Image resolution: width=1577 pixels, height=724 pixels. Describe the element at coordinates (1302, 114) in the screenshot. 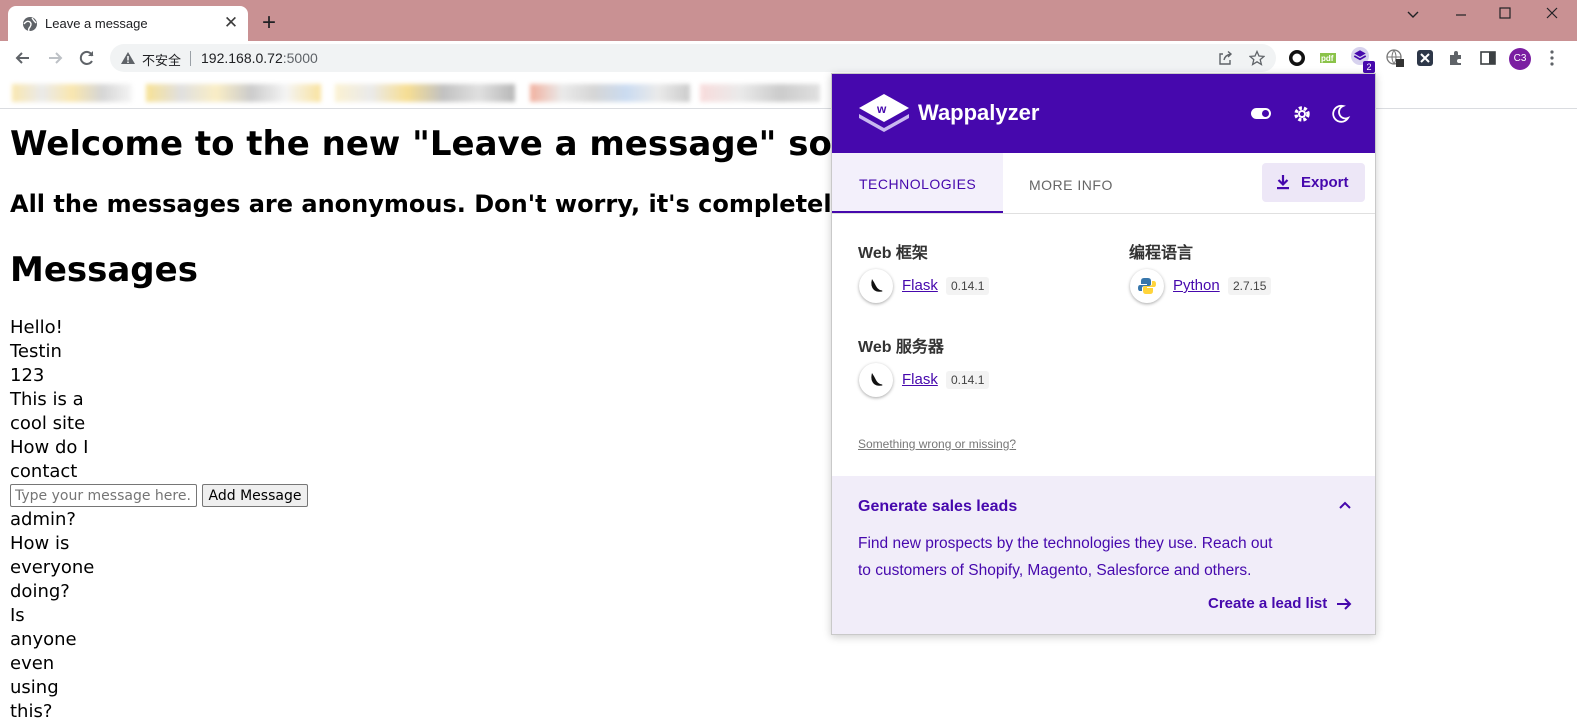

I see `settings-gear-icon` at that location.